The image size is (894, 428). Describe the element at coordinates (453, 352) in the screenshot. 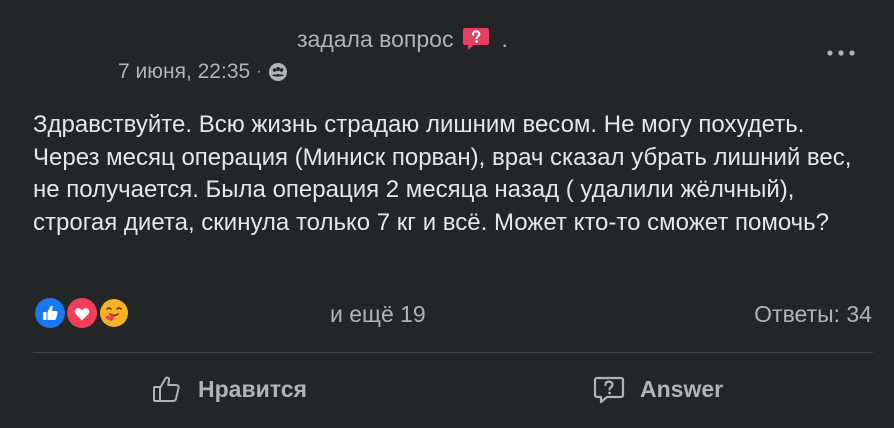

I see `actions-divider` at that location.